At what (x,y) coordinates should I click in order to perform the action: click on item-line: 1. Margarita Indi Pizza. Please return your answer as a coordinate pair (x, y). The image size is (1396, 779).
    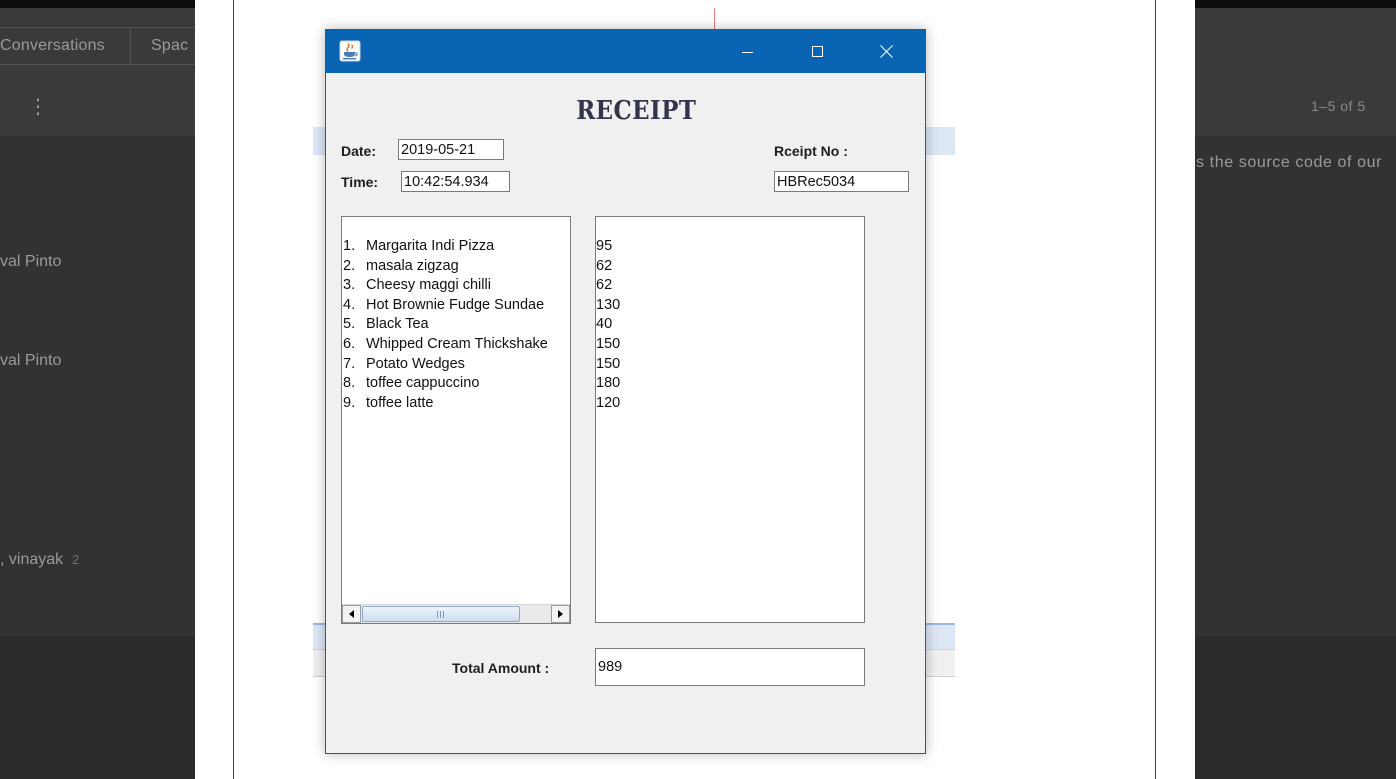
    Looking at the image, I should click on (456, 247).